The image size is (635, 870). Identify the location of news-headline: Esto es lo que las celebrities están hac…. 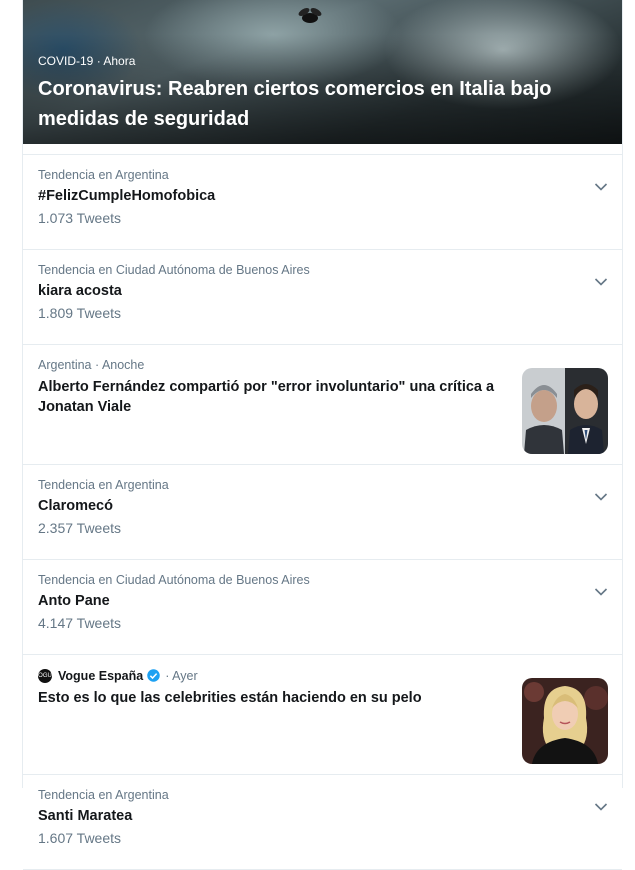
(267, 698).